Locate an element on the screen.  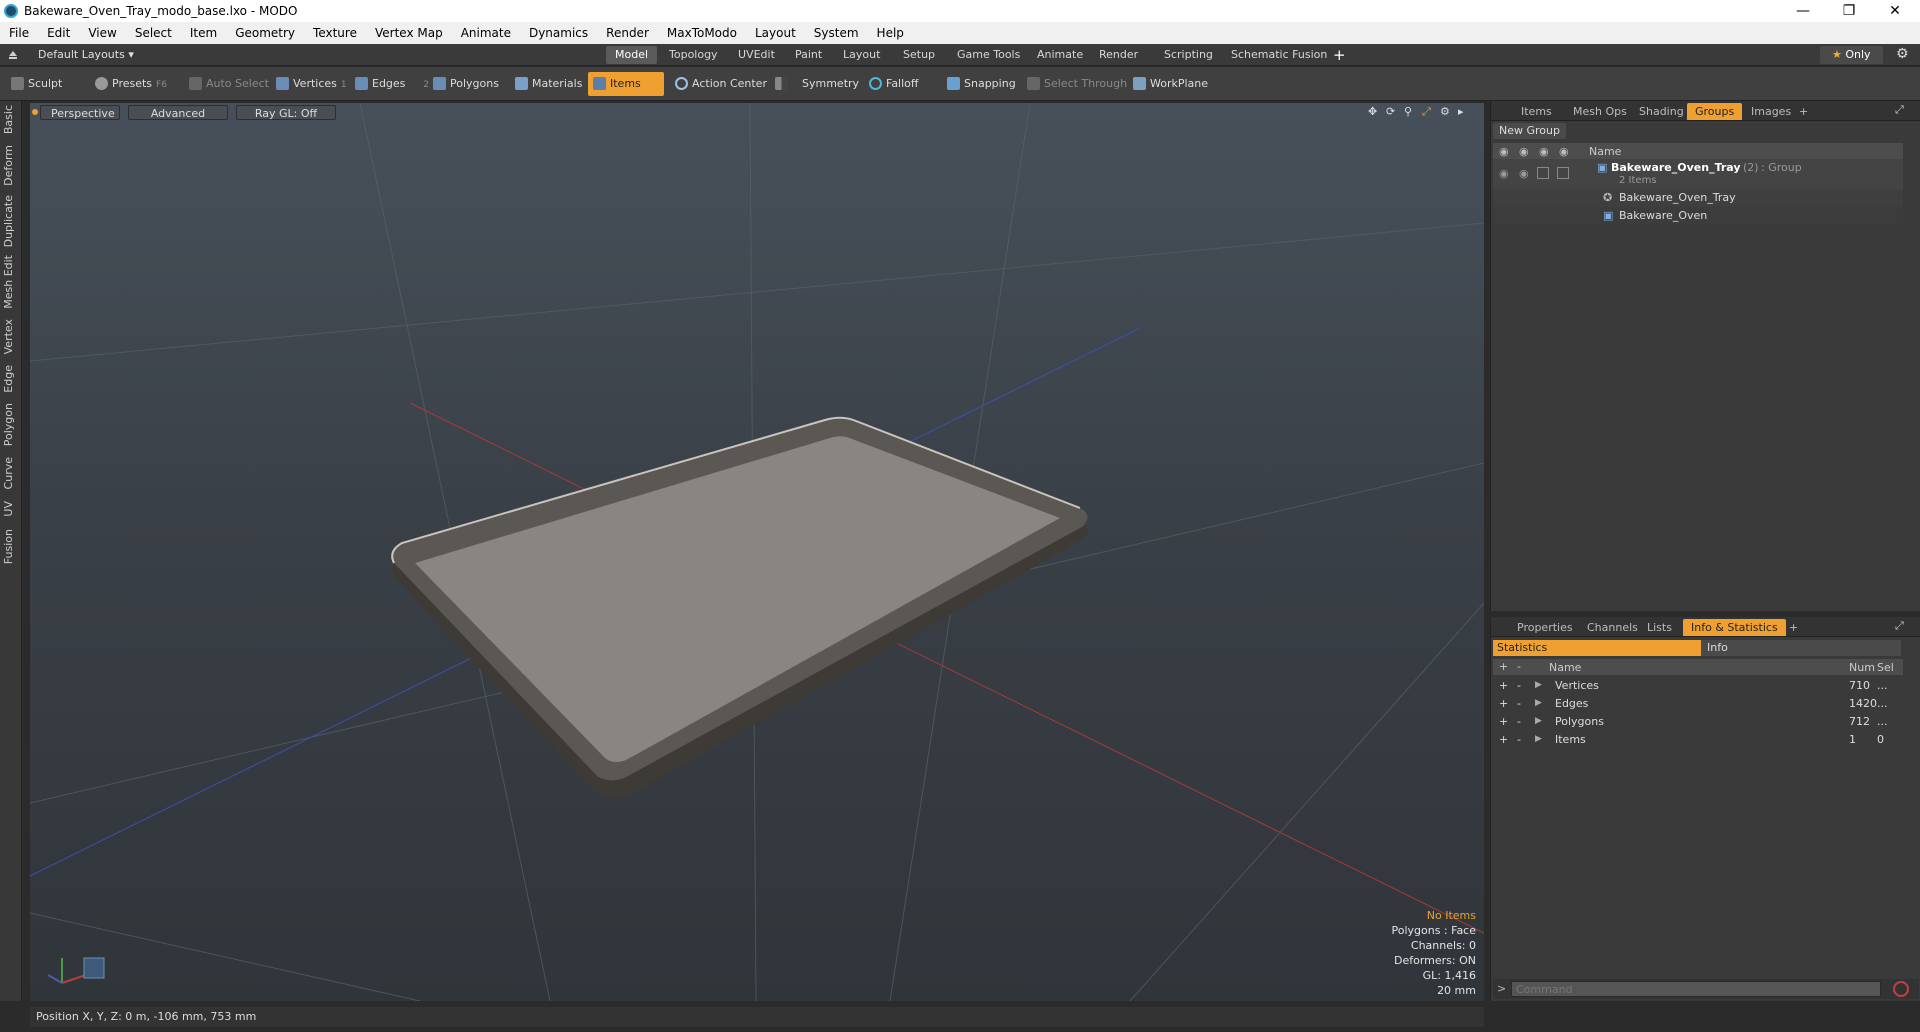
materials-button: Materials is located at coordinates (549, 84).